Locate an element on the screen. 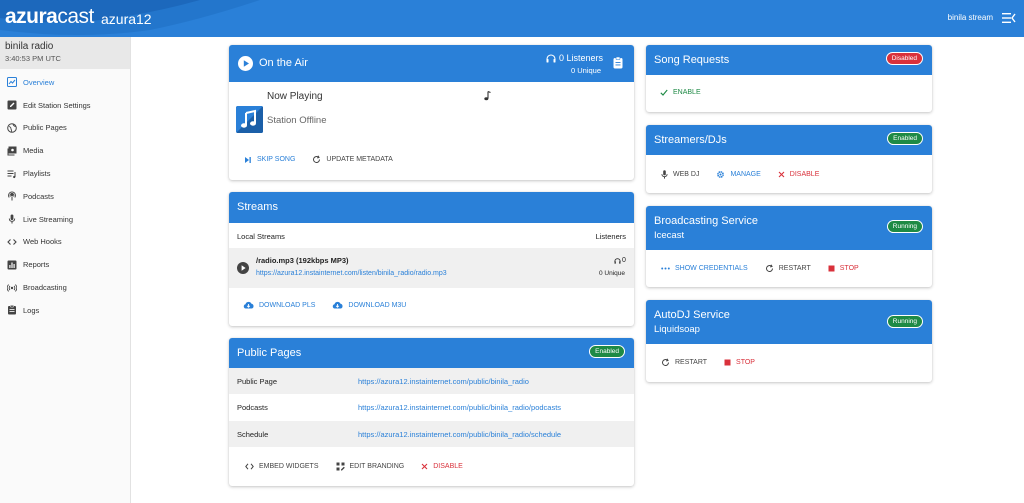  media-icon is located at coordinates (12, 151).